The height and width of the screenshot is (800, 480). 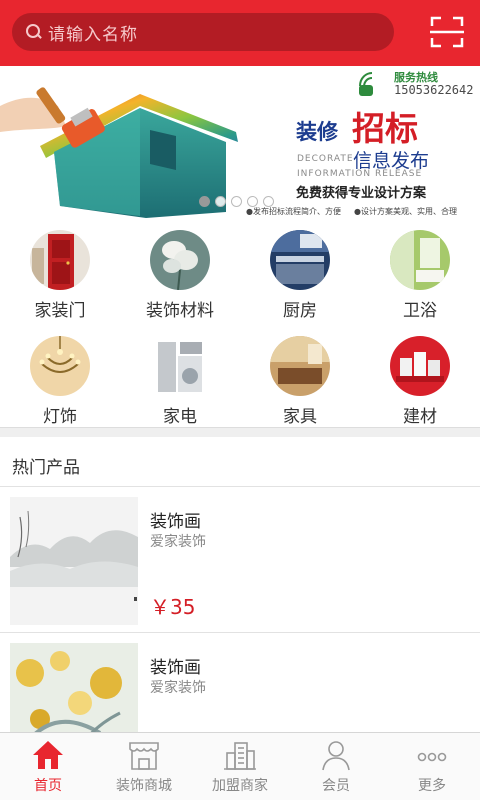 I want to click on section-divider, so click(x=240, y=432).